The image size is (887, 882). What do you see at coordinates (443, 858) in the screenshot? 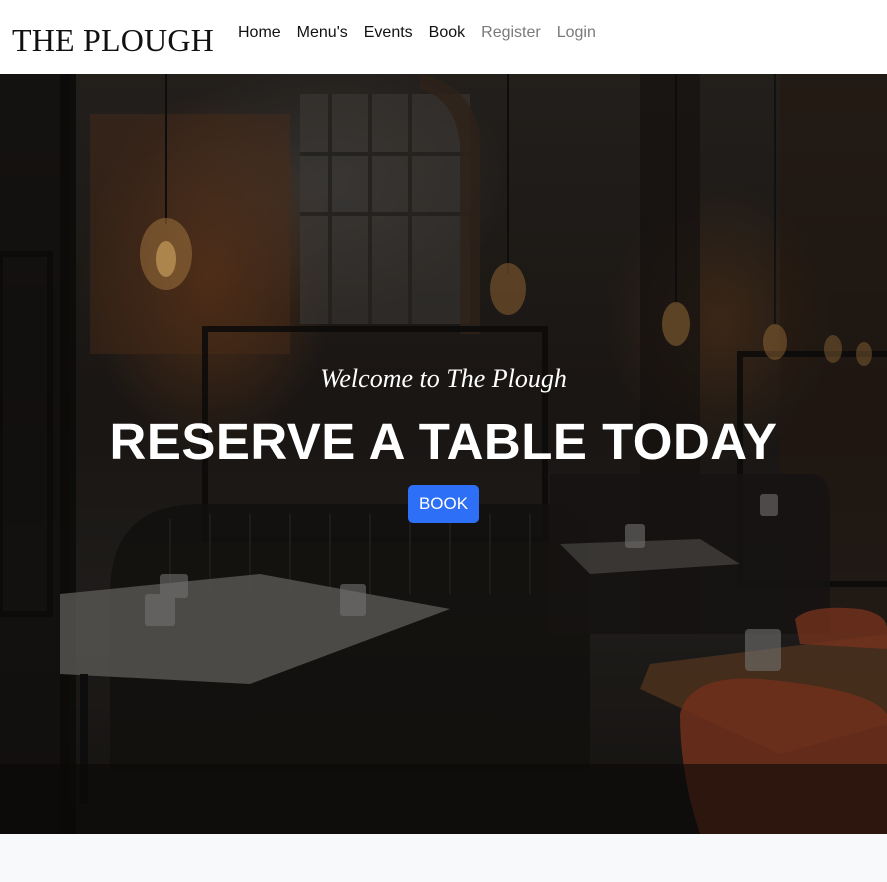
I see `below-hero-section` at bounding box center [443, 858].